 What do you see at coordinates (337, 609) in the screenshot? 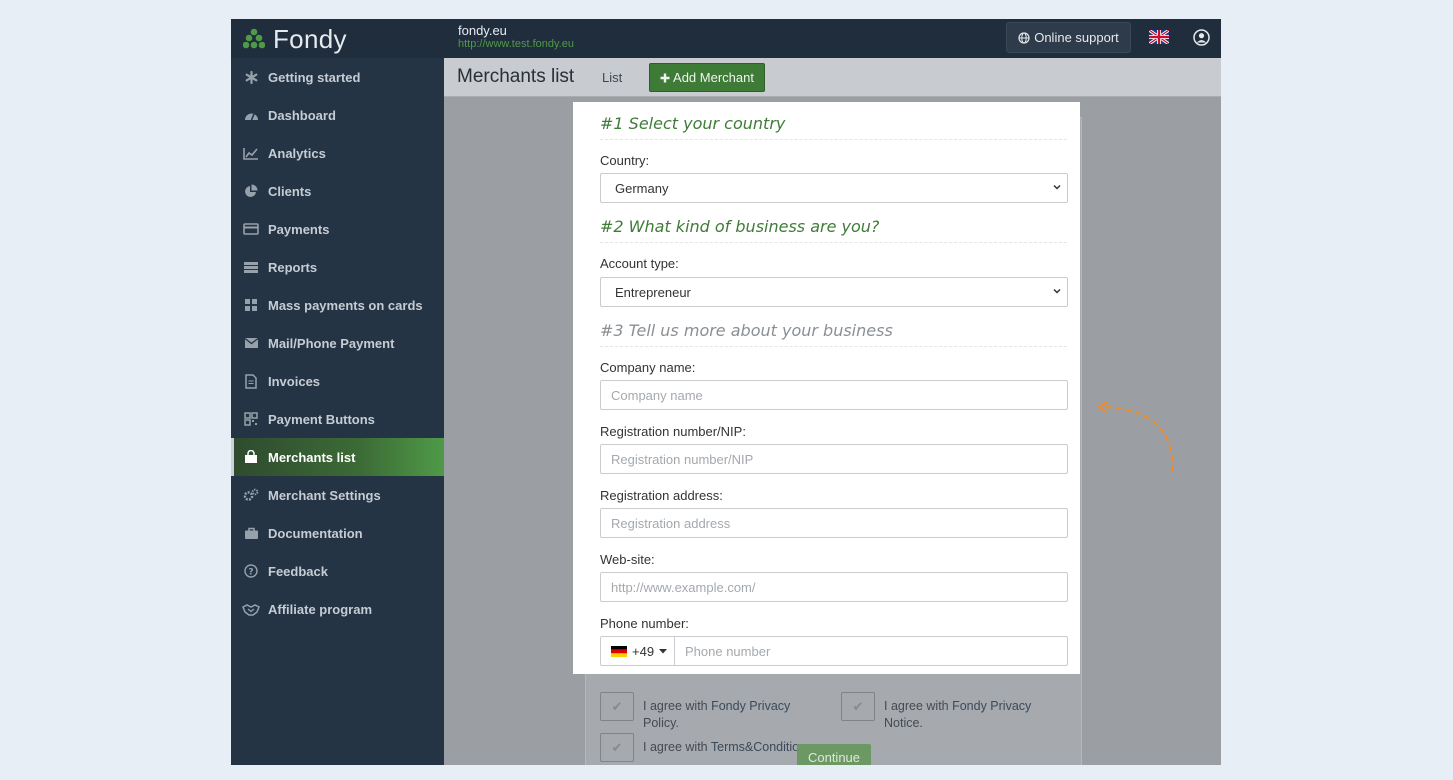
I see `sidebar-item-affiliate-program: Affiliate program` at bounding box center [337, 609].